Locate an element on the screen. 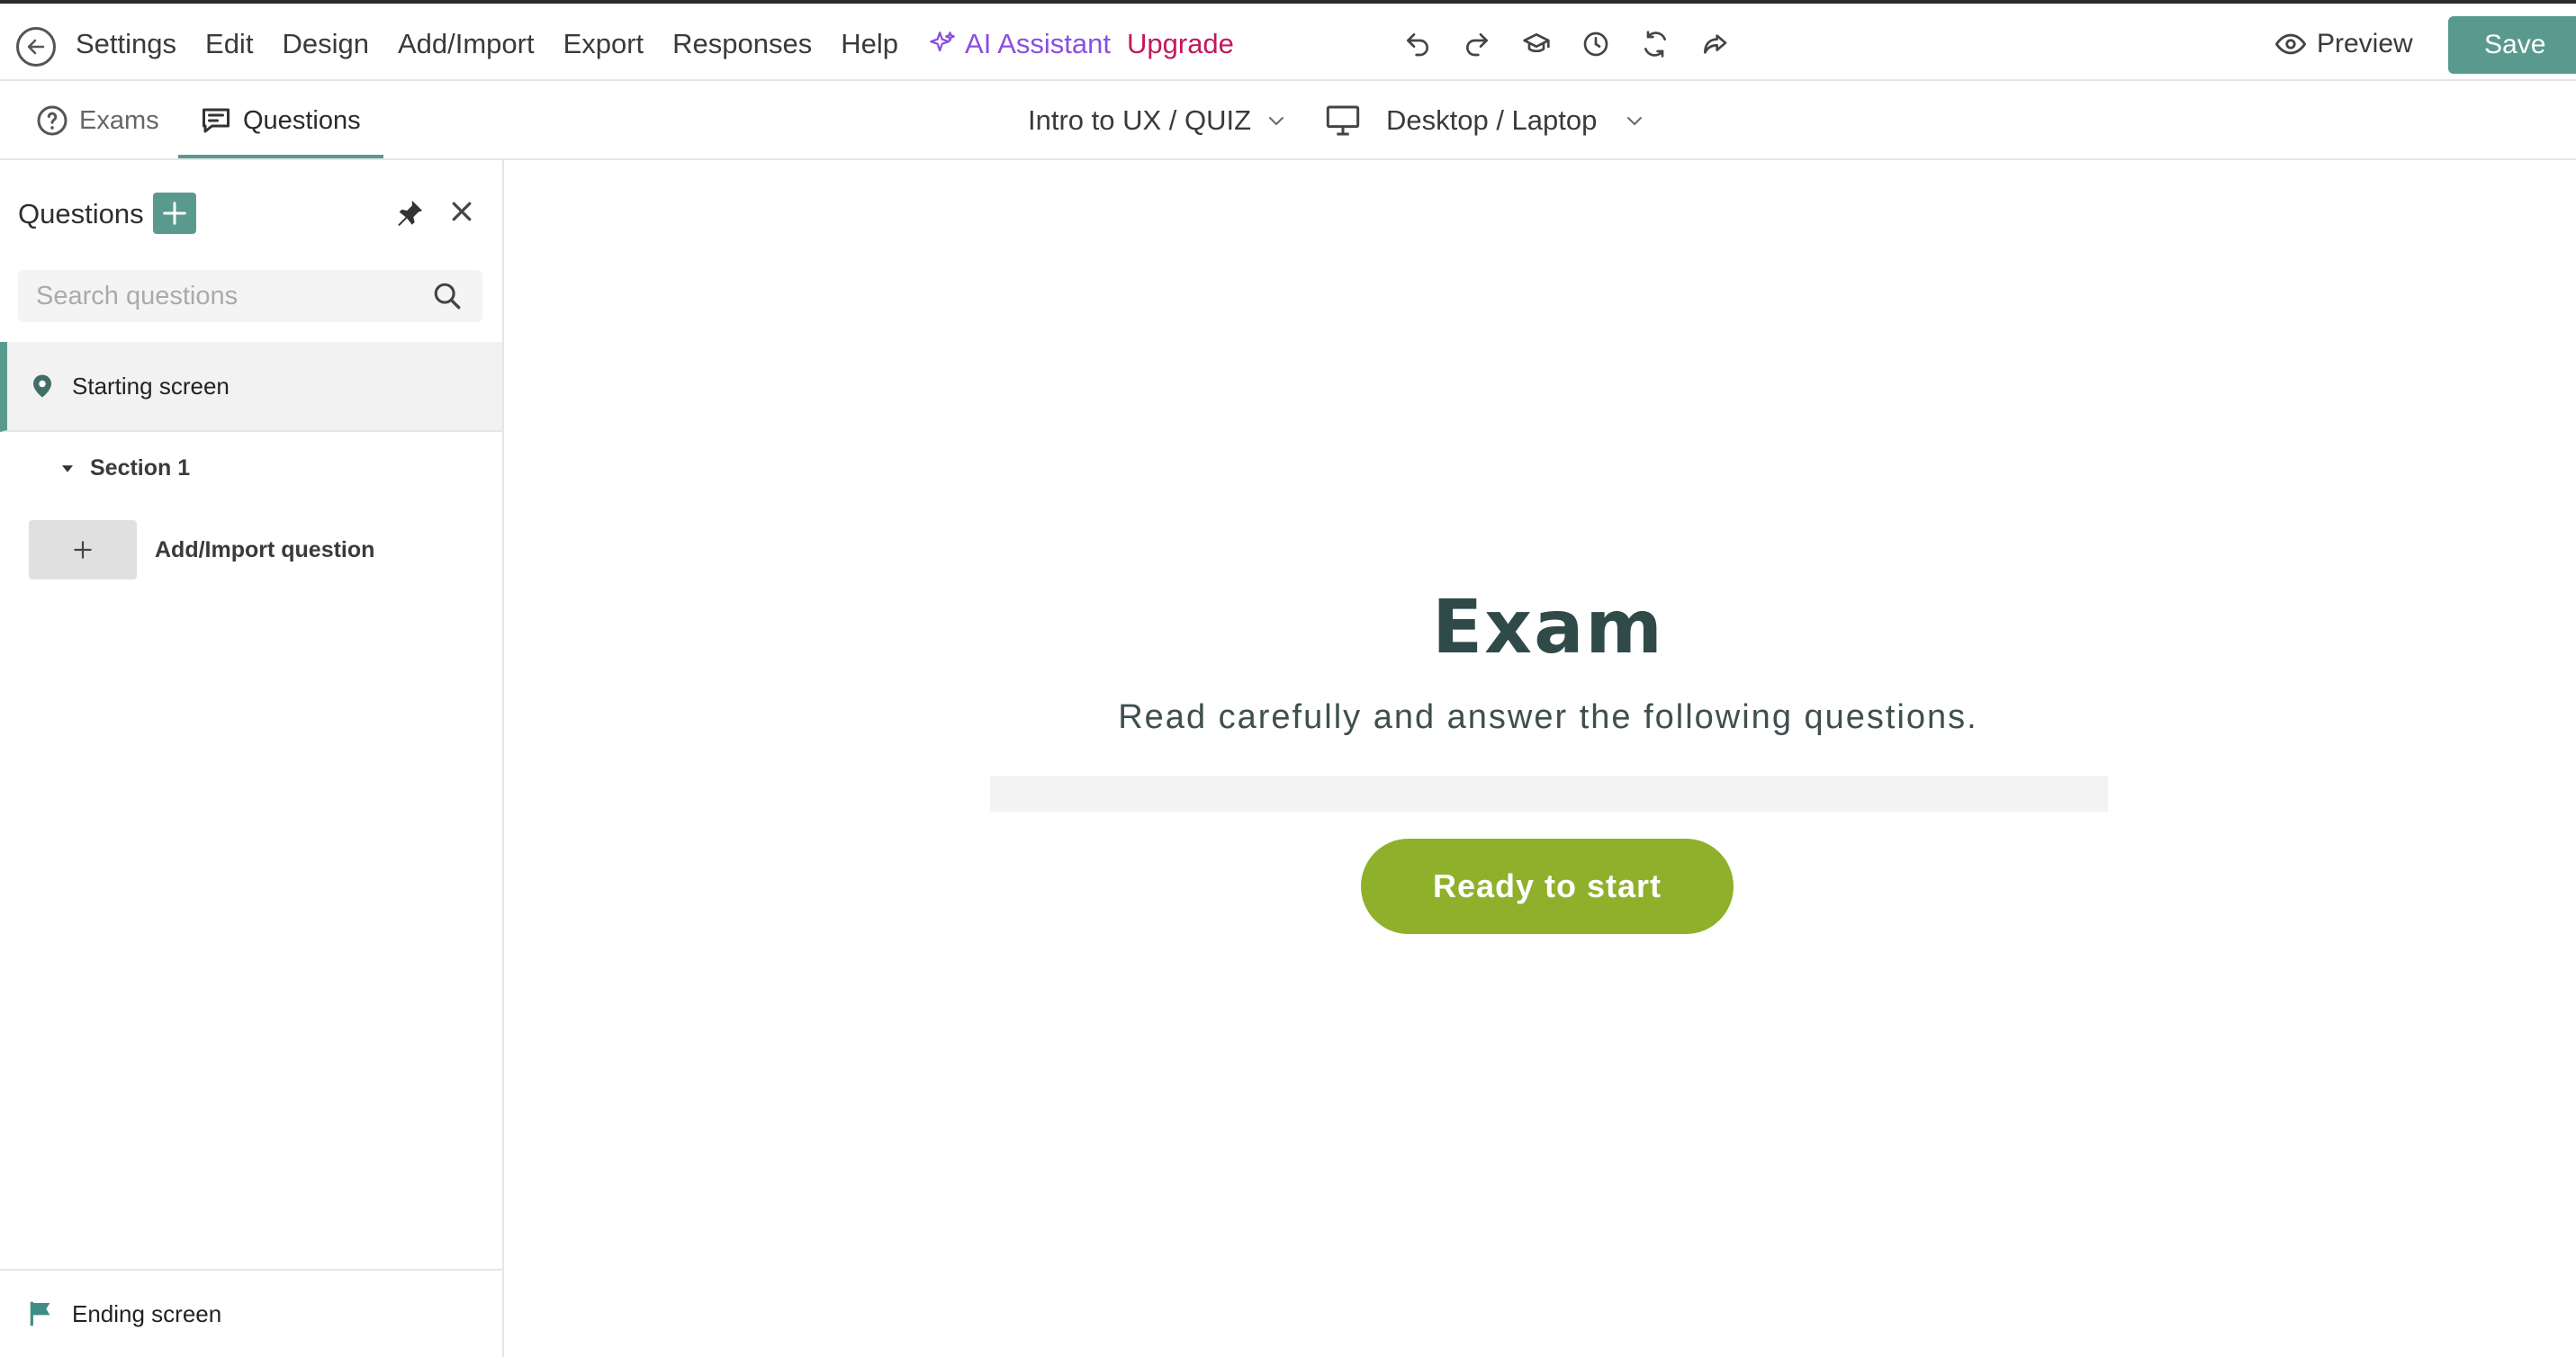 This screenshot has height=1357, width=2576. refresh-icon is located at coordinates (1655, 44).